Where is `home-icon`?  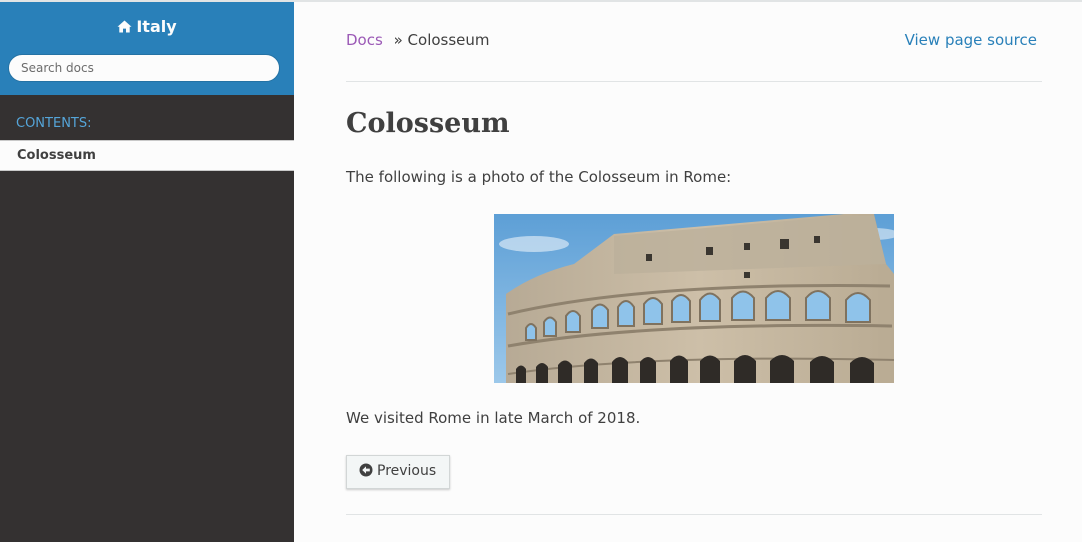 home-icon is located at coordinates (124, 27).